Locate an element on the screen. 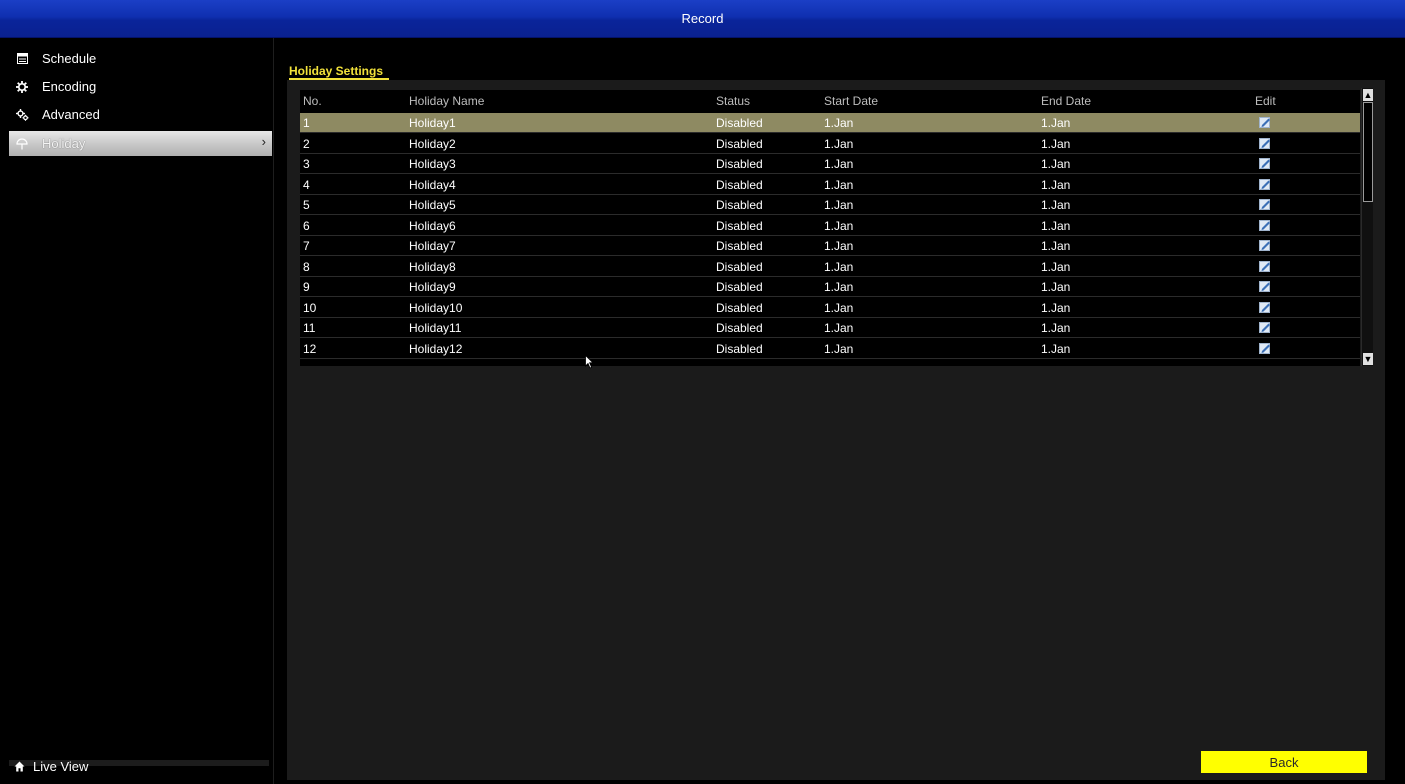 The width and height of the screenshot is (1405, 784). scroll-thumb is located at coordinates (1368, 152).